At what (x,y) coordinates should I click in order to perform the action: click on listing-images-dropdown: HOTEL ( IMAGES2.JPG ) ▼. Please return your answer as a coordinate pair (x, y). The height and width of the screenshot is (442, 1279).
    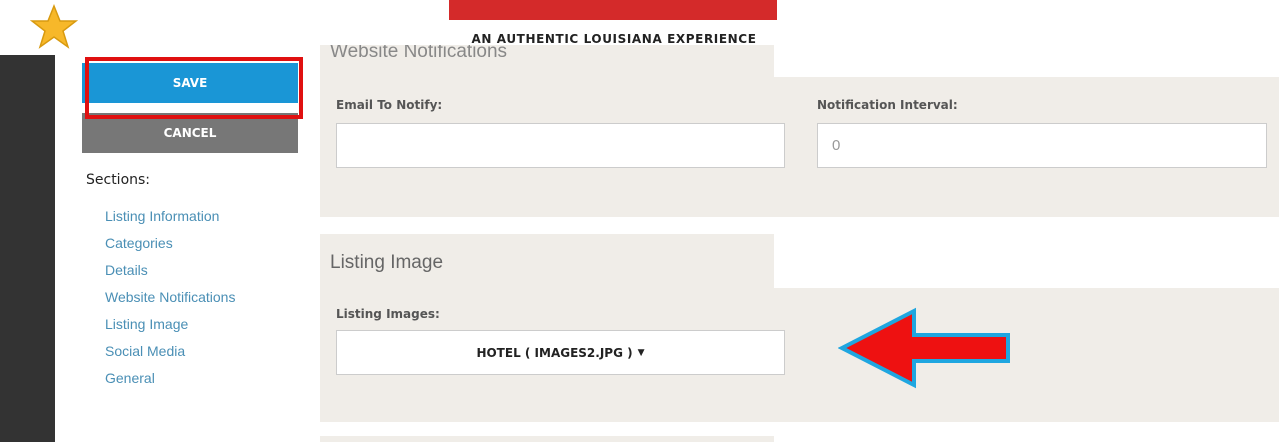
    Looking at the image, I should click on (560, 352).